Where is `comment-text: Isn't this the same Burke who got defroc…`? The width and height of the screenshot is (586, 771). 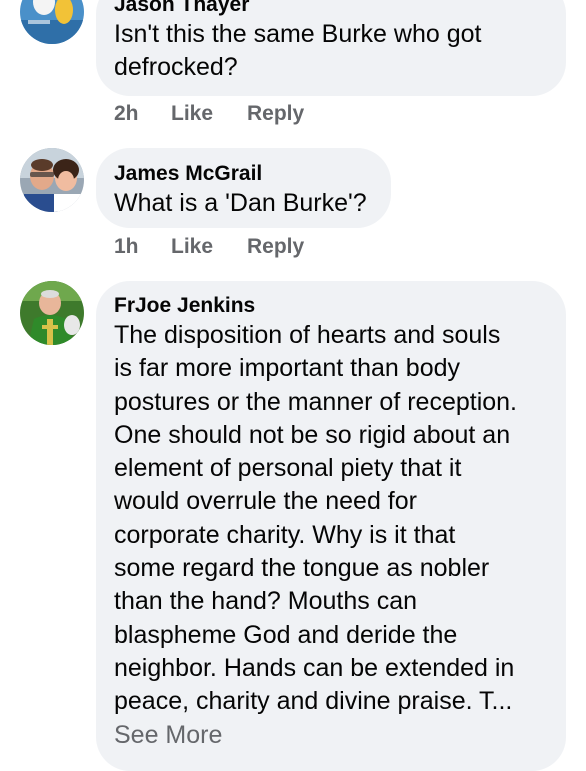 comment-text: Isn't this the same Burke who got defroc… is located at coordinates (298, 51).